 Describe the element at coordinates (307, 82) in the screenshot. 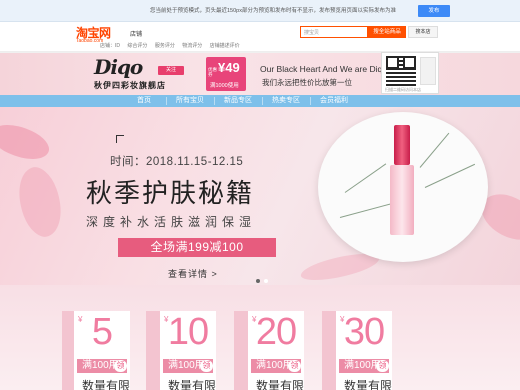

I see `slogan-chinese: 我们永远把性价比放第一位` at that location.